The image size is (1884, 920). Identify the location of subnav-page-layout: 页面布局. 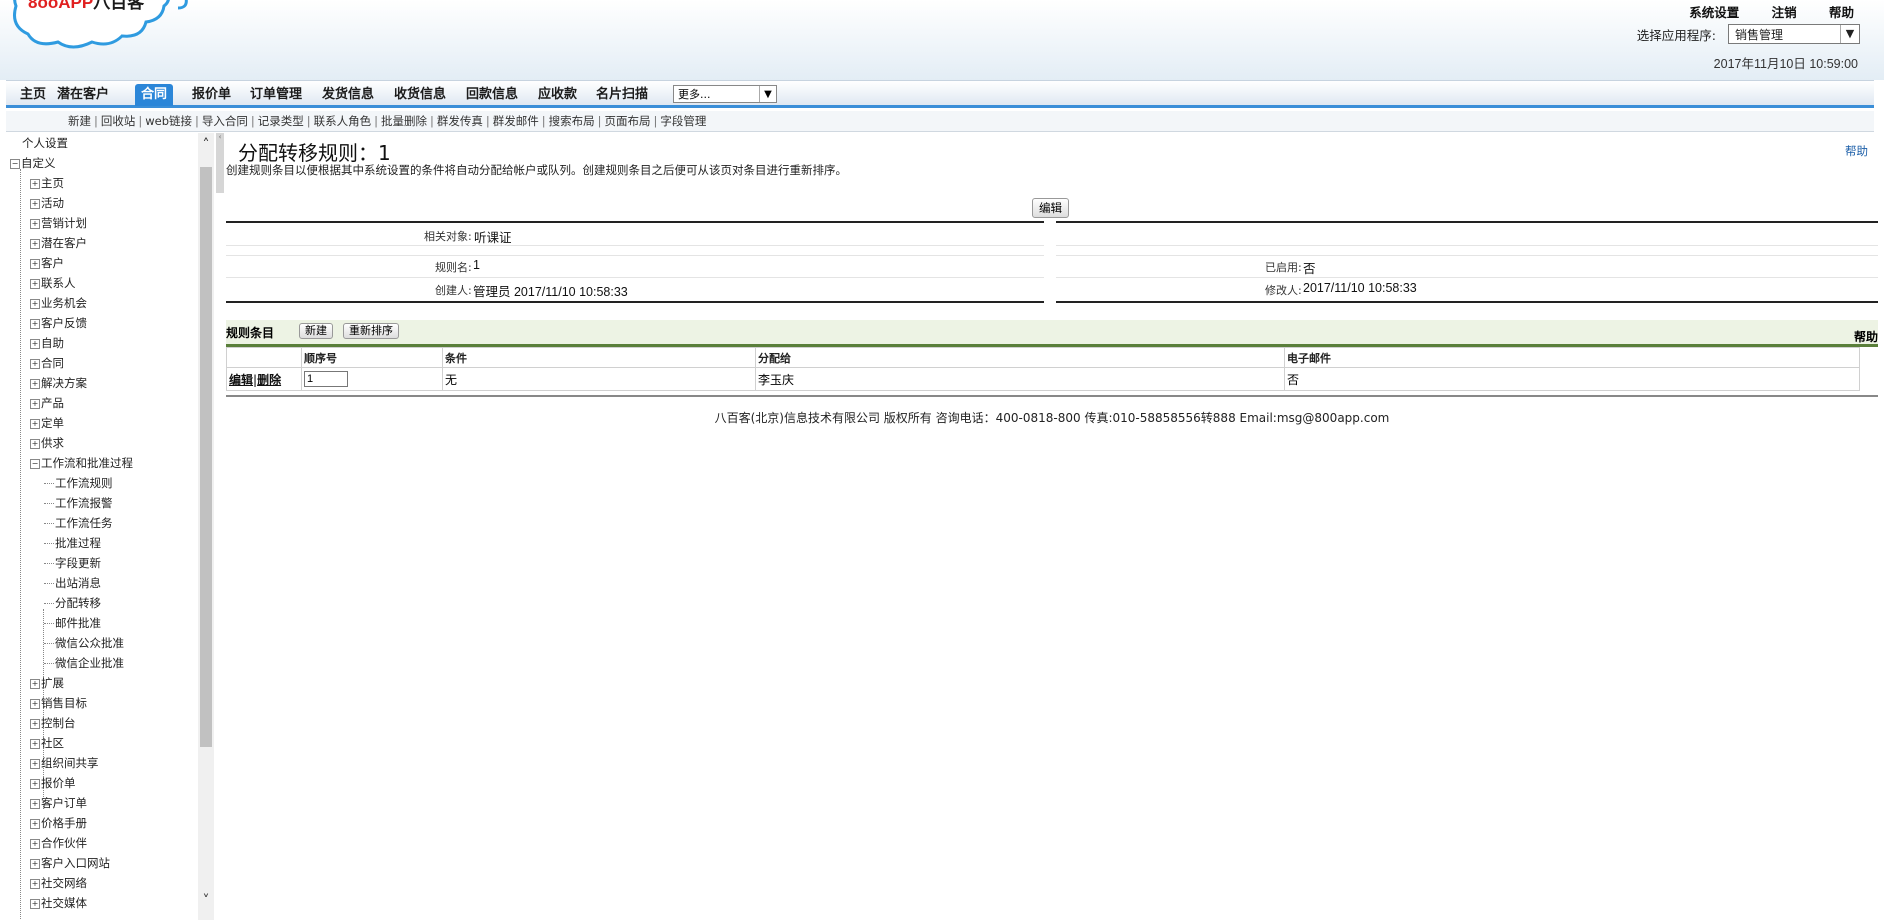
(628, 121).